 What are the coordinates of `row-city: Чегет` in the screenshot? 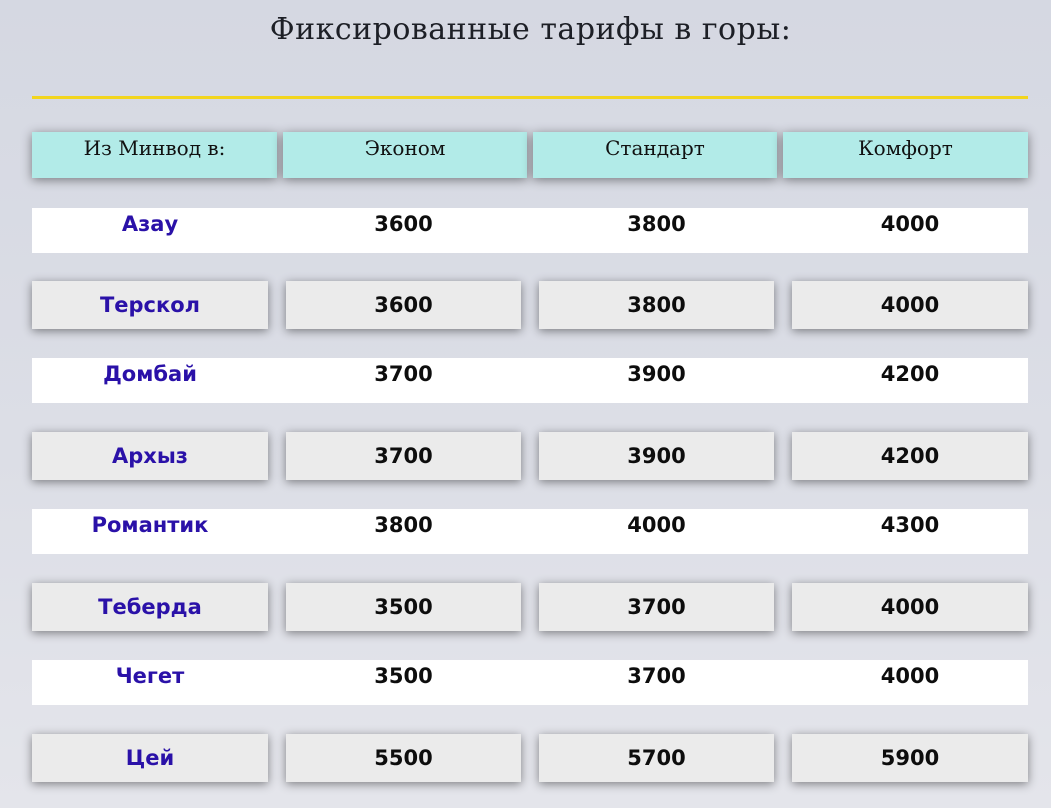 It's located at (150, 676).